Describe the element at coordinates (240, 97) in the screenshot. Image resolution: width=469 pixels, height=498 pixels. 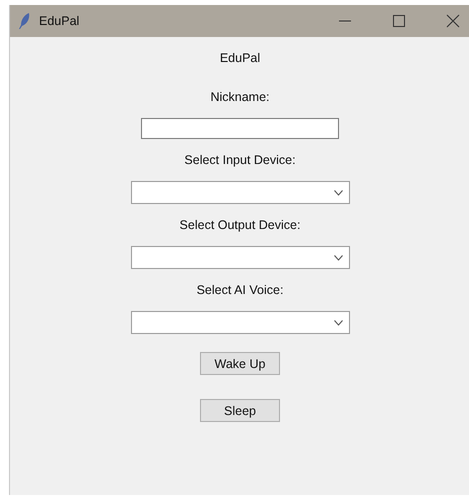
I see `field-label: Nickname:` at that location.